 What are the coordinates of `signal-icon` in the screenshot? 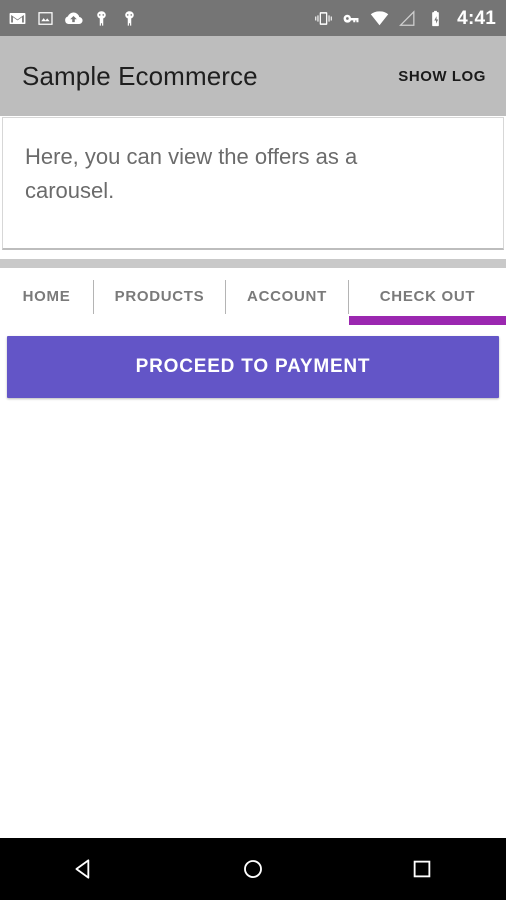 It's located at (407, 18).